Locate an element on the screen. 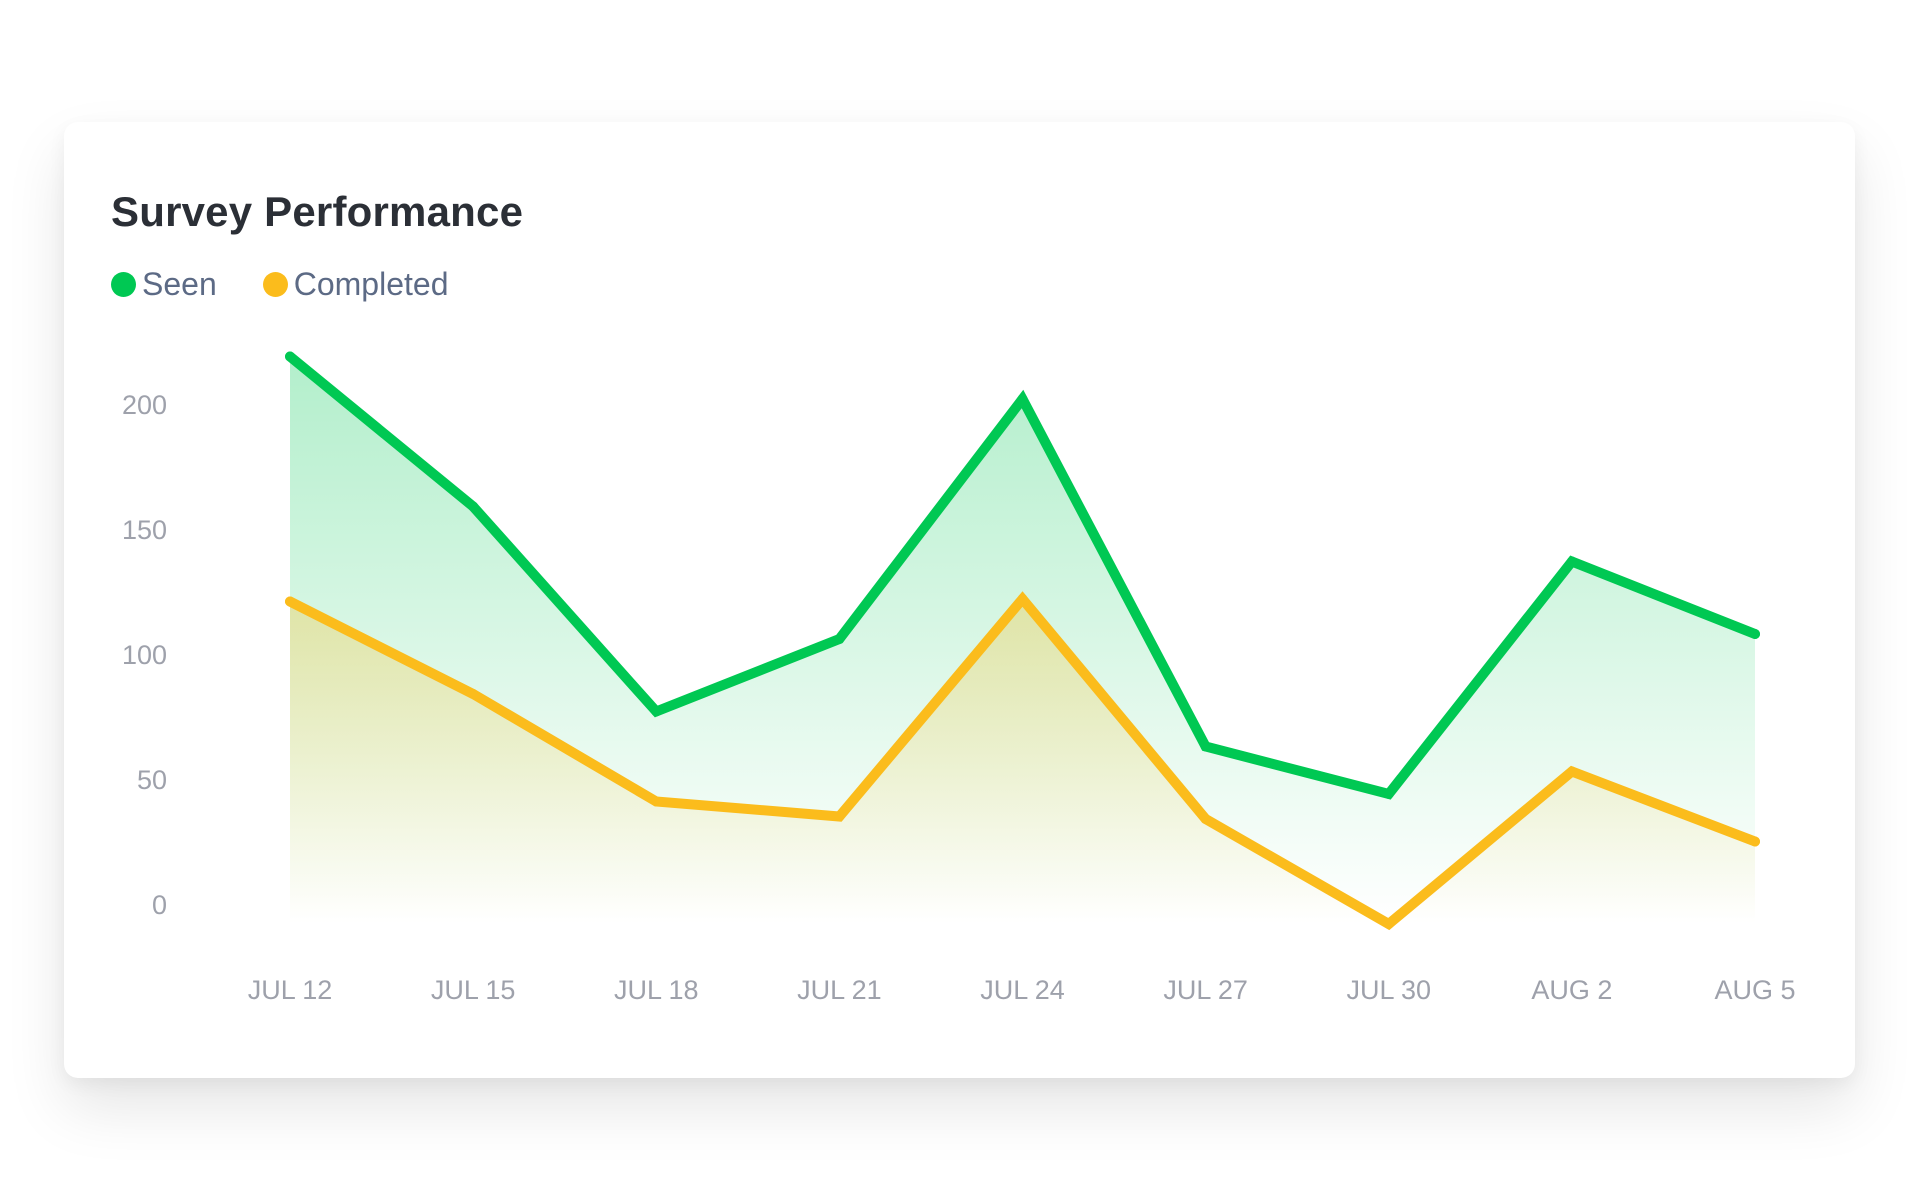 The image size is (1920, 1197). x-tick-label: JUL 12 is located at coordinates (290, 990).